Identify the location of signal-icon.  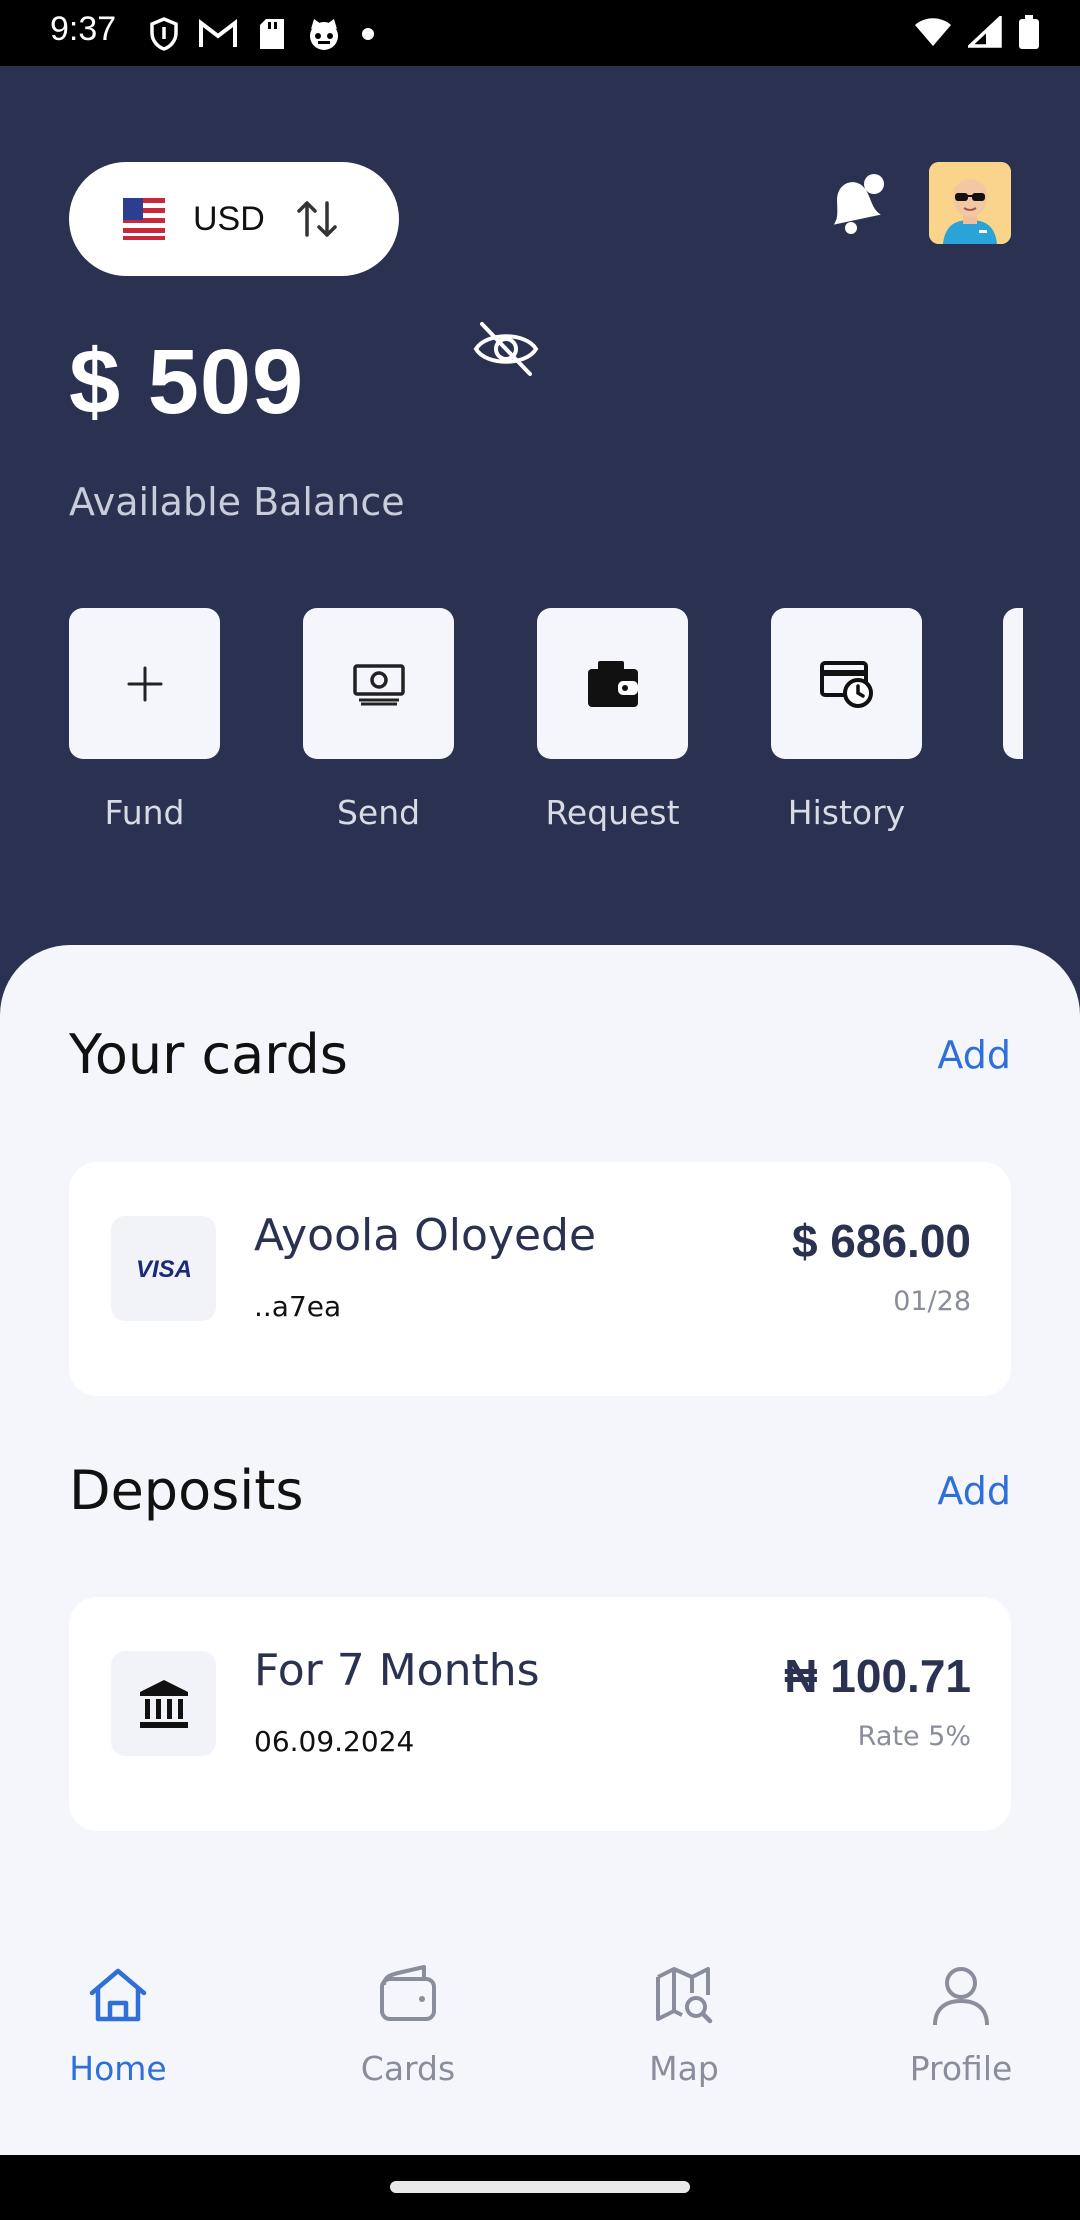
(985, 32).